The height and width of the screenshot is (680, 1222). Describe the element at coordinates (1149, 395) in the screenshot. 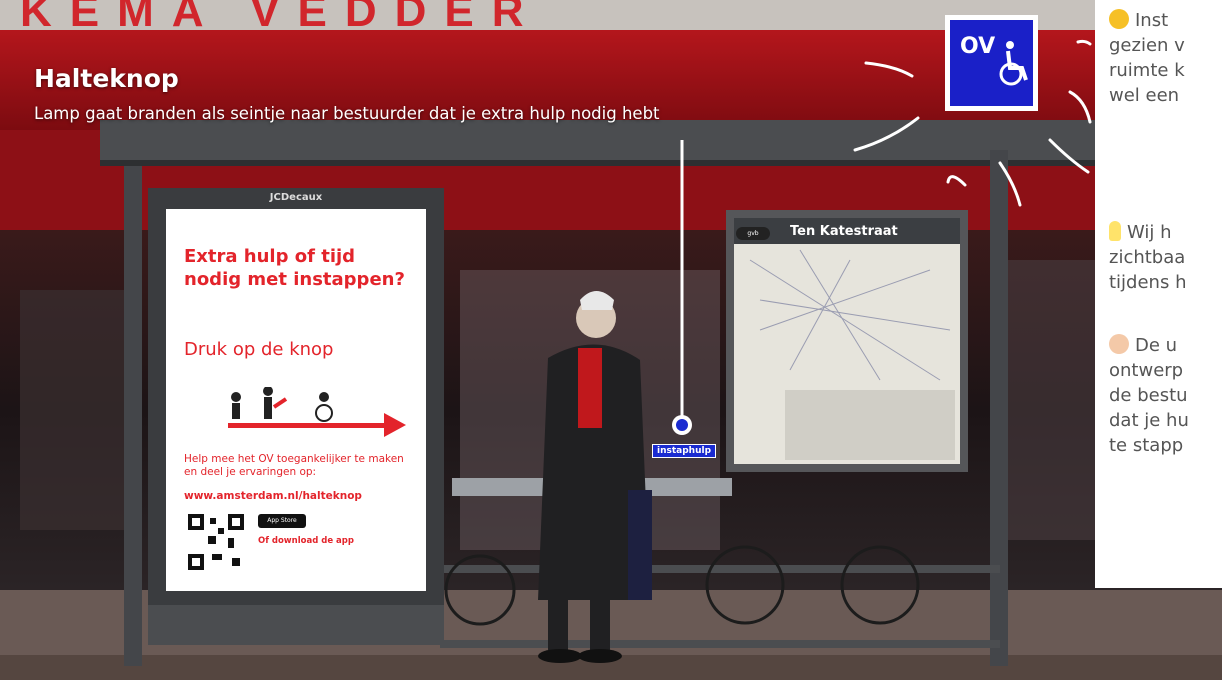

I see `note-ok: De u ontwerp de bestu dat je hu te stapp` at that location.